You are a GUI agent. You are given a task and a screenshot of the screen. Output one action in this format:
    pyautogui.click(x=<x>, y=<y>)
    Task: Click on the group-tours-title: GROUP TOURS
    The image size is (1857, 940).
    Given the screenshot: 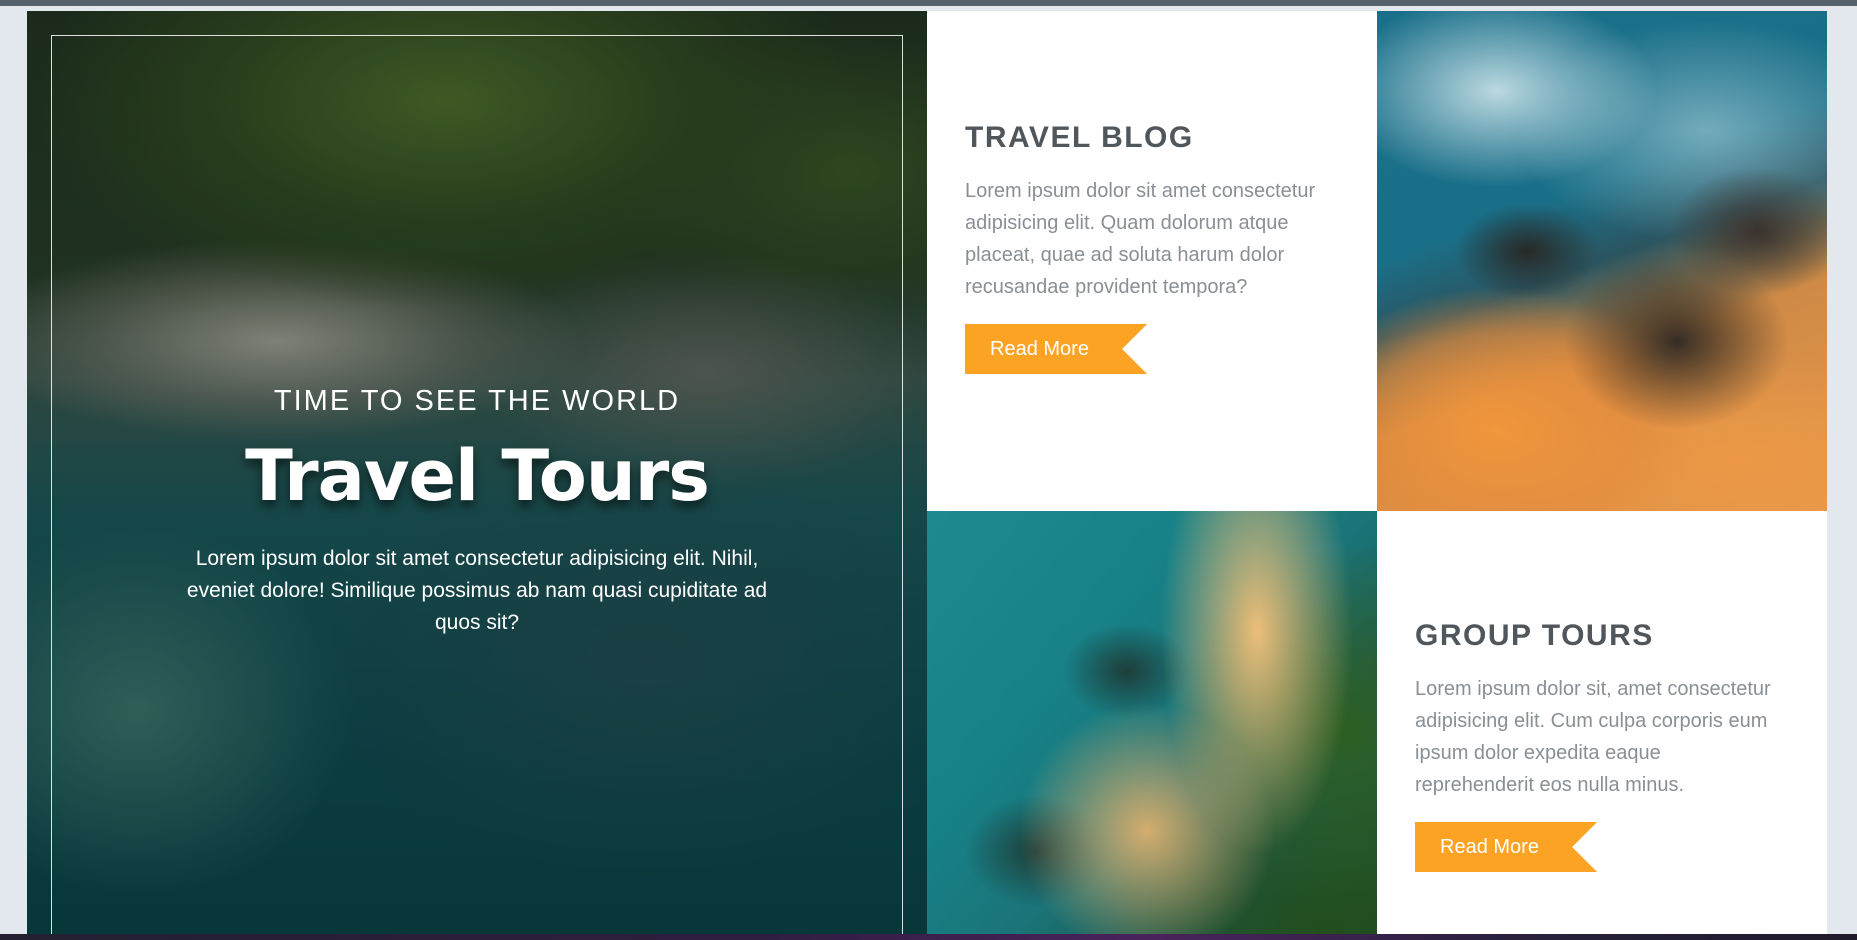 What is the action you would take?
    pyautogui.click(x=1534, y=635)
    